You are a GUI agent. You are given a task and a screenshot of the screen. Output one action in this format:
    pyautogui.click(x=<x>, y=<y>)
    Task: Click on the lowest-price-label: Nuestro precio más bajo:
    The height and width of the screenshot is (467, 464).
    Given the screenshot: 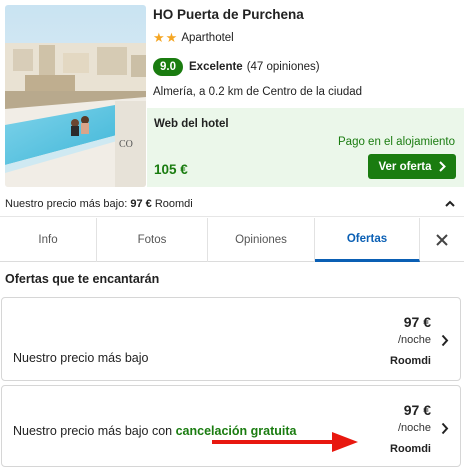 What is the action you would take?
    pyautogui.click(x=66, y=204)
    